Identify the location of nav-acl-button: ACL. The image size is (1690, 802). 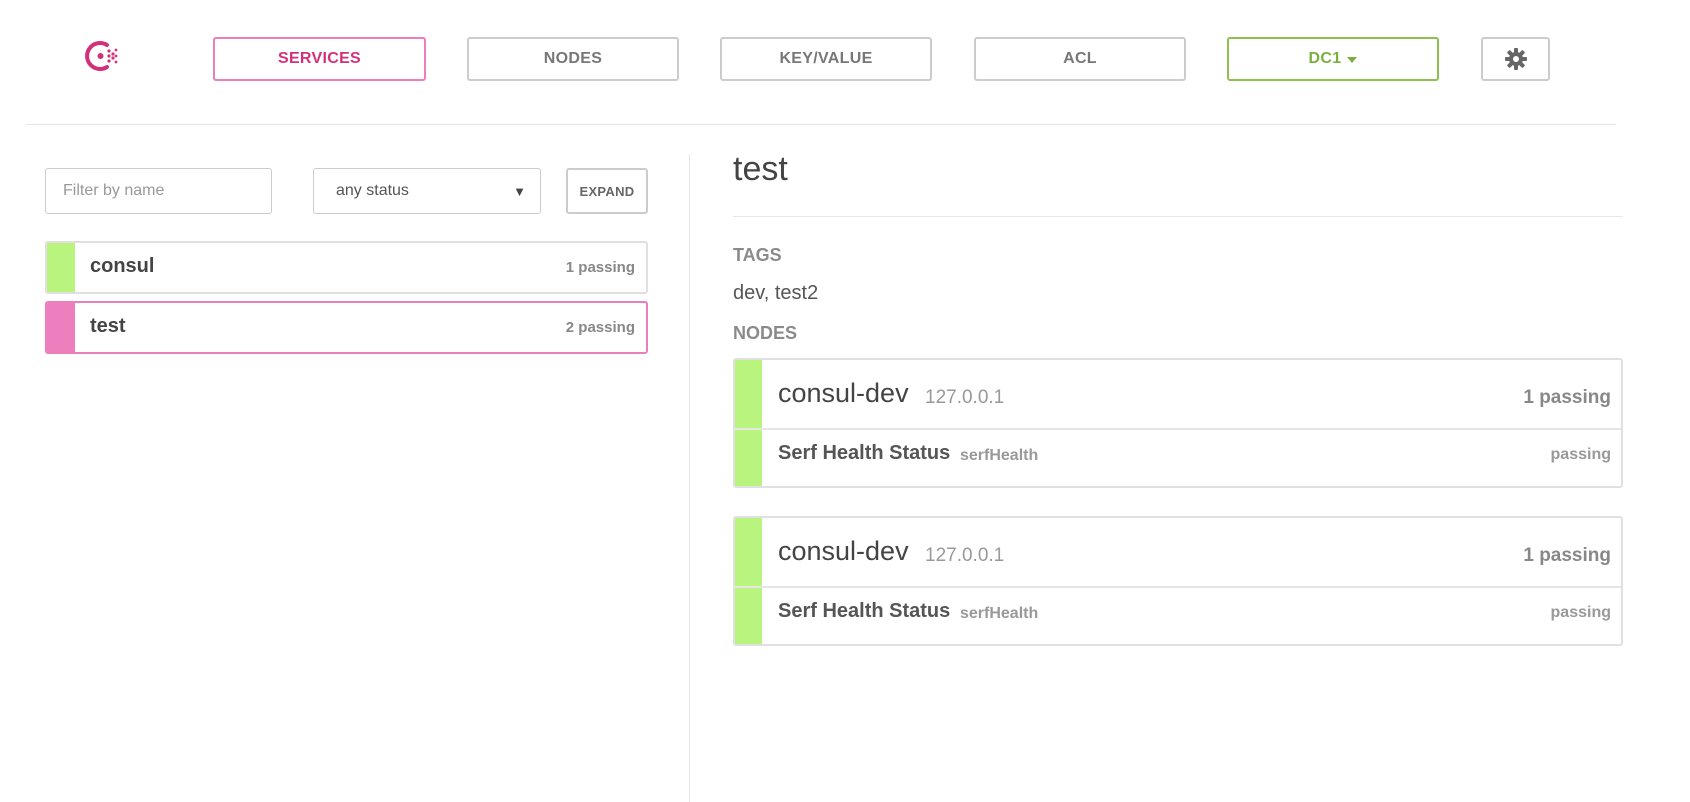
(1080, 59).